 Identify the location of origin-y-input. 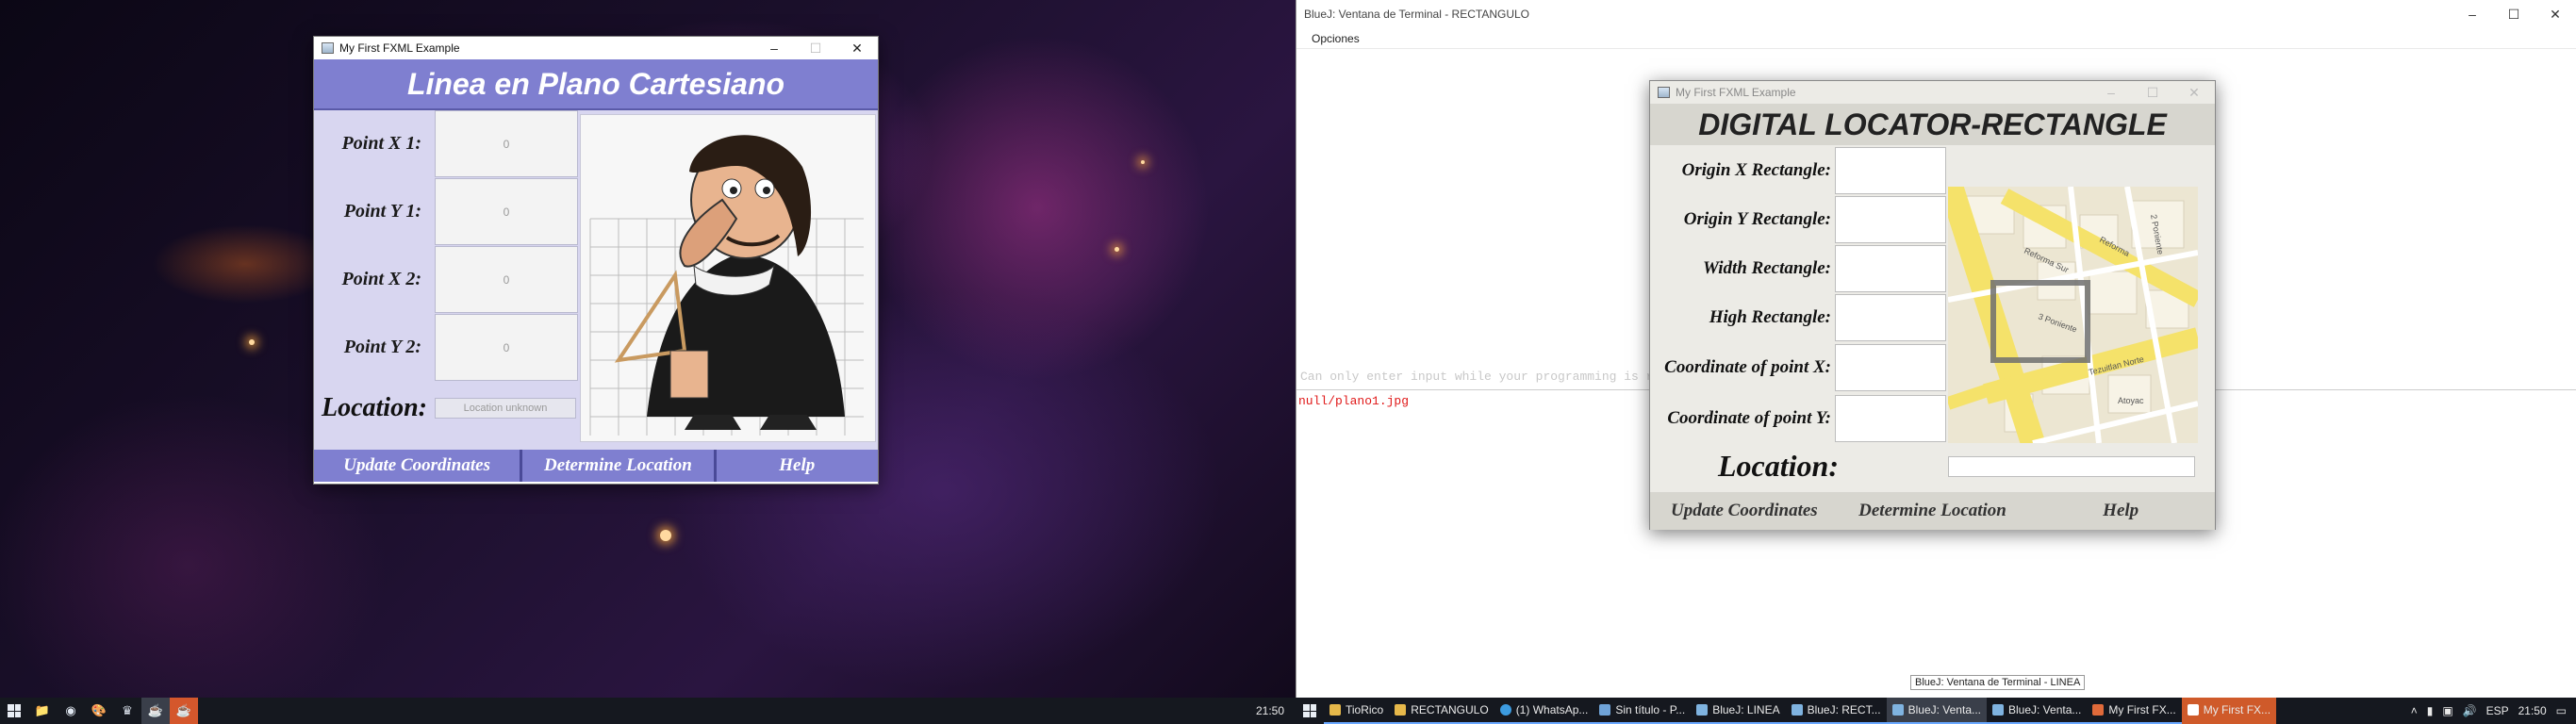
(1890, 219).